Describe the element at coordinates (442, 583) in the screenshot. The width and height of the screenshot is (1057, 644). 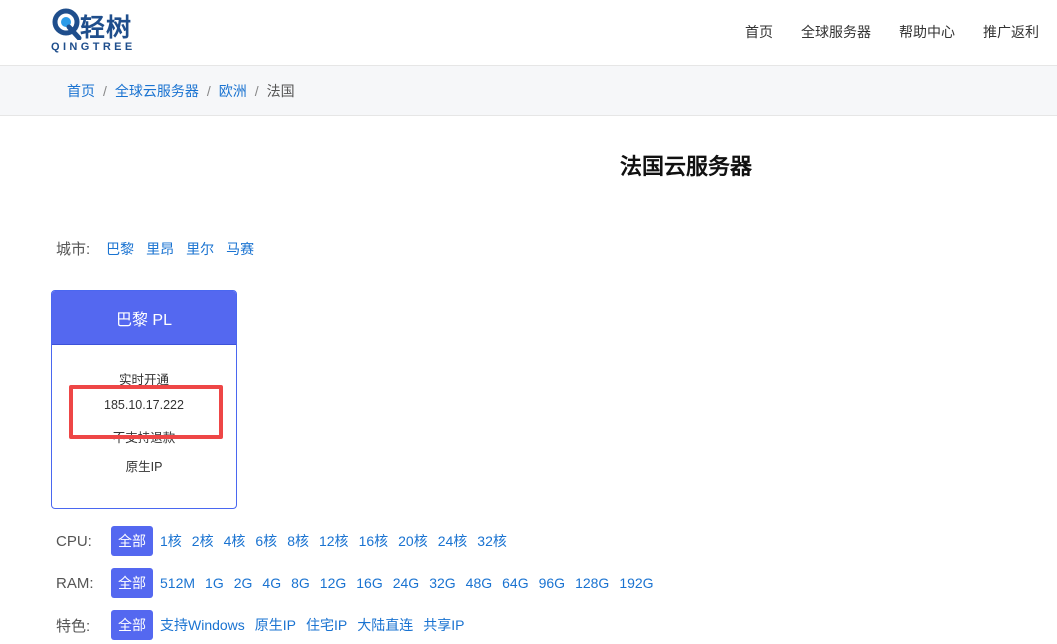
I see `ram-option: 32G` at that location.